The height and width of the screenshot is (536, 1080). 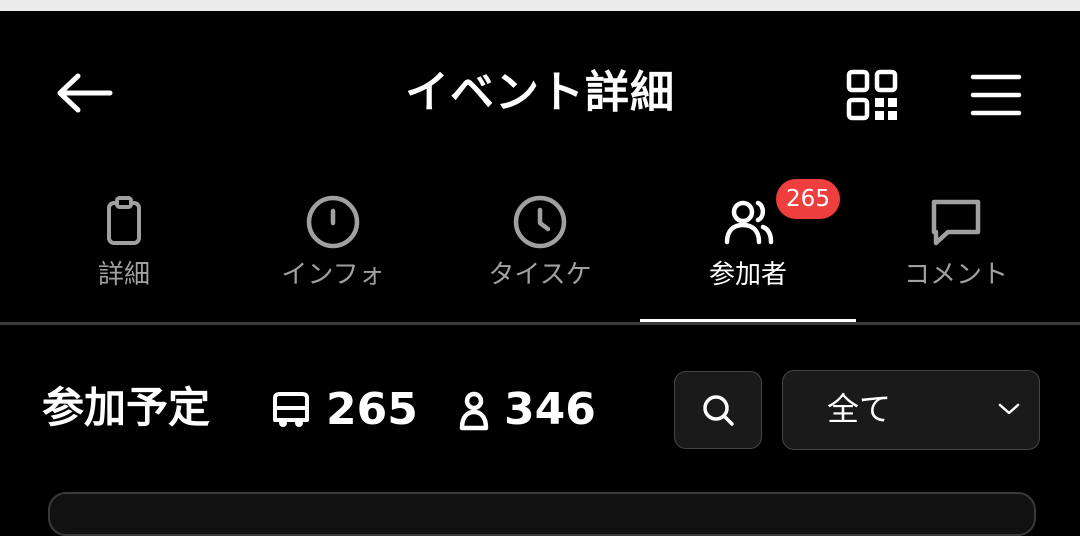 What do you see at coordinates (1009, 409) in the screenshot?
I see `chevron-down-icon` at bounding box center [1009, 409].